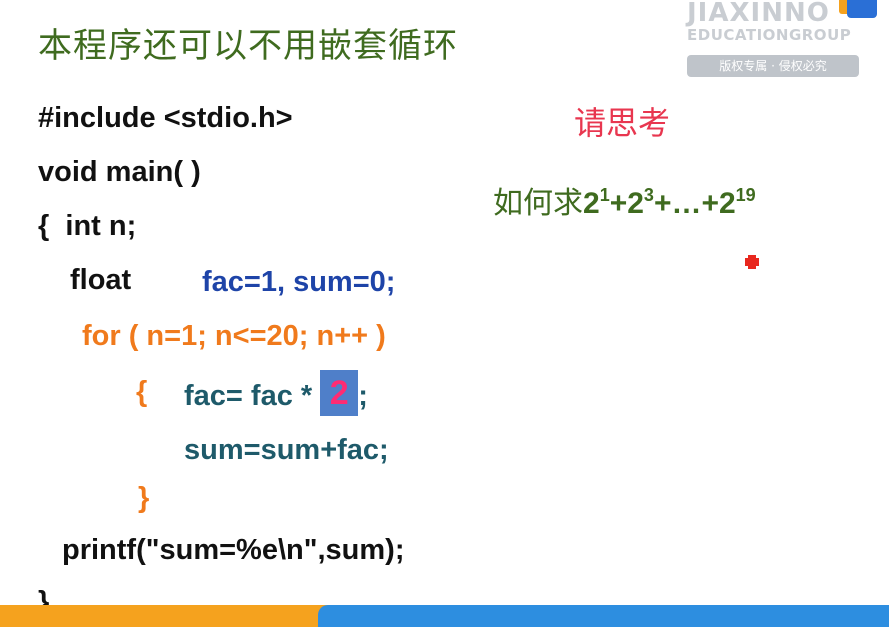 This screenshot has height=627, width=889. Describe the element at coordinates (758, 14) in the screenshot. I see `watermark-brand: JIAXINNO` at that location.